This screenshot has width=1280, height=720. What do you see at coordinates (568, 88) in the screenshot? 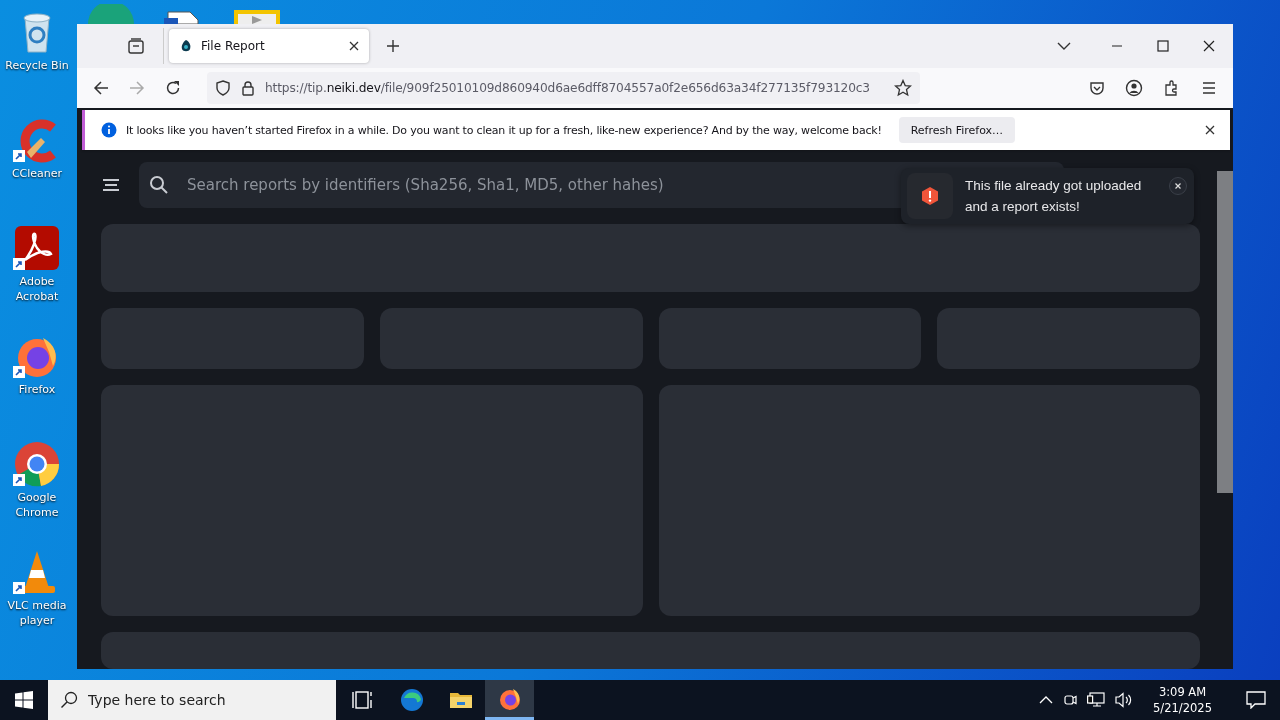
I see `url-text: https://tip.neiki.dev/file/909f25010109d860940d6ae6dff8704557a0f2e656d63a34f277135f793120c3` at bounding box center [568, 88].